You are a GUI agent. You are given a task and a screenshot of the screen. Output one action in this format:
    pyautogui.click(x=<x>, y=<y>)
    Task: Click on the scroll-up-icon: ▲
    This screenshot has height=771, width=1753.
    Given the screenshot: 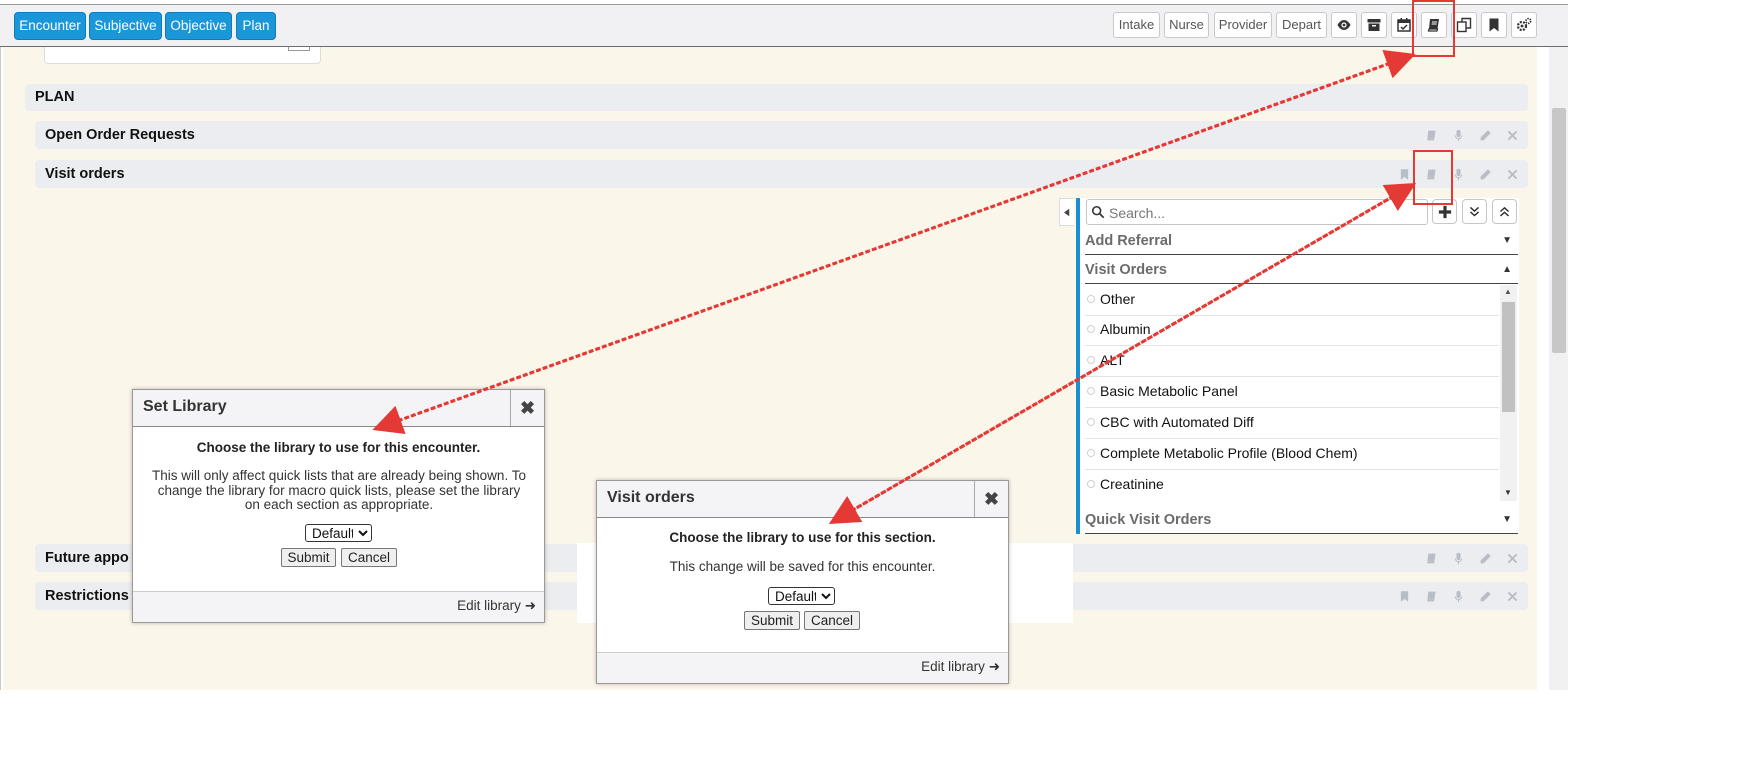 What is the action you would take?
    pyautogui.click(x=1508, y=291)
    